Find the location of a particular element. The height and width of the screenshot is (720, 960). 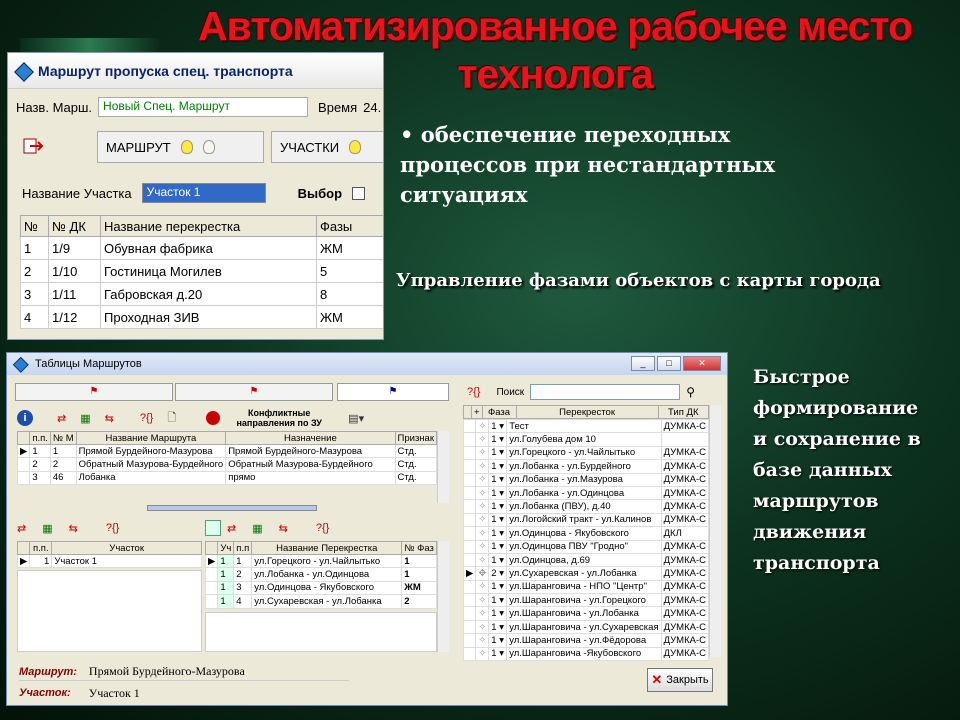

col-header: Перекресток is located at coordinates (587, 412).